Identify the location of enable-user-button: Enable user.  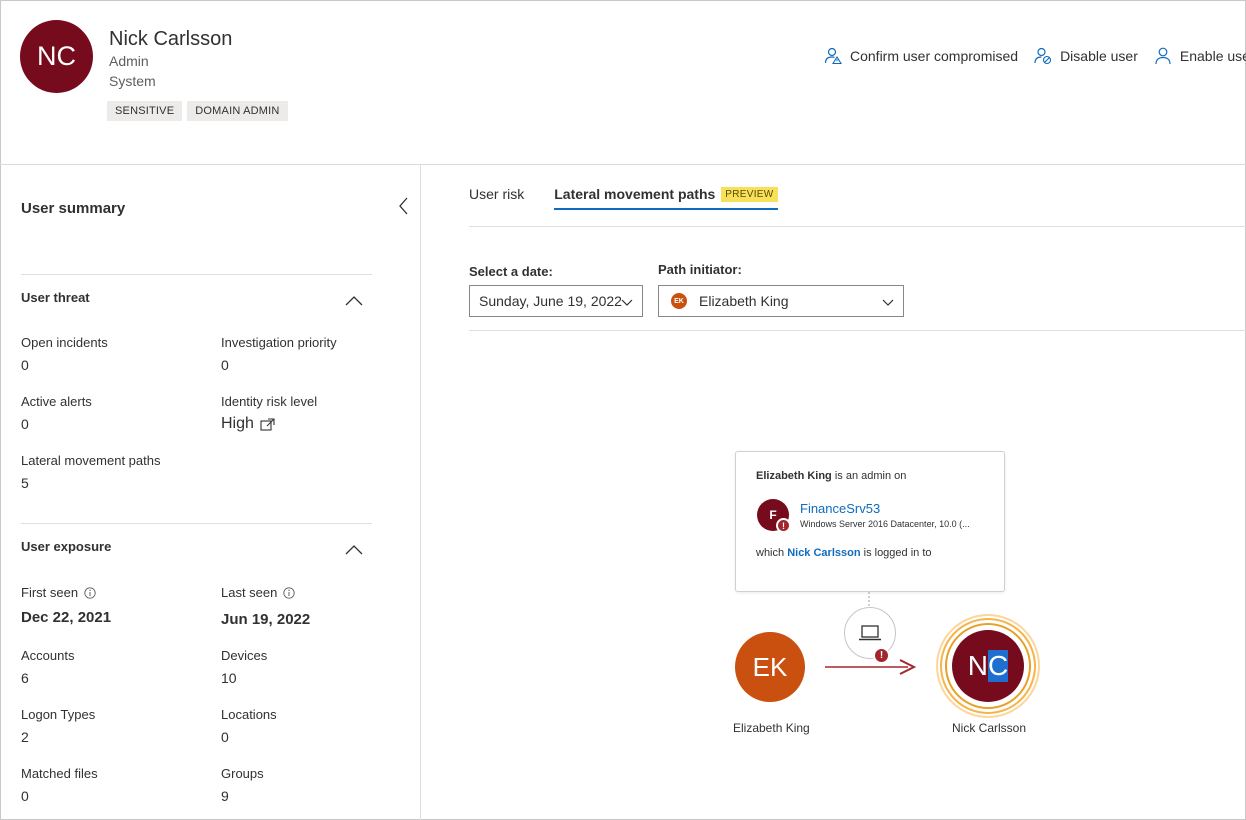
(1200, 56).